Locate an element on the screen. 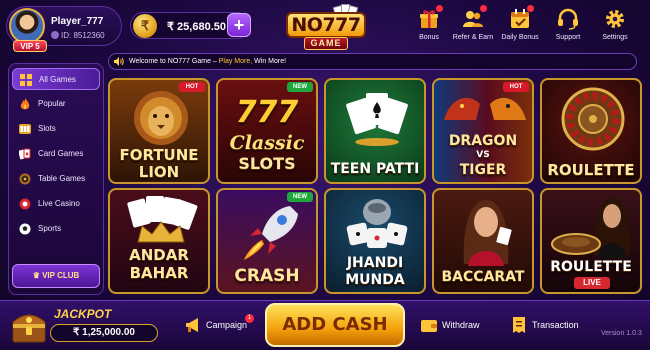 The height and width of the screenshot is (350, 650). playing-cards-icon is located at coordinates (377, 119).